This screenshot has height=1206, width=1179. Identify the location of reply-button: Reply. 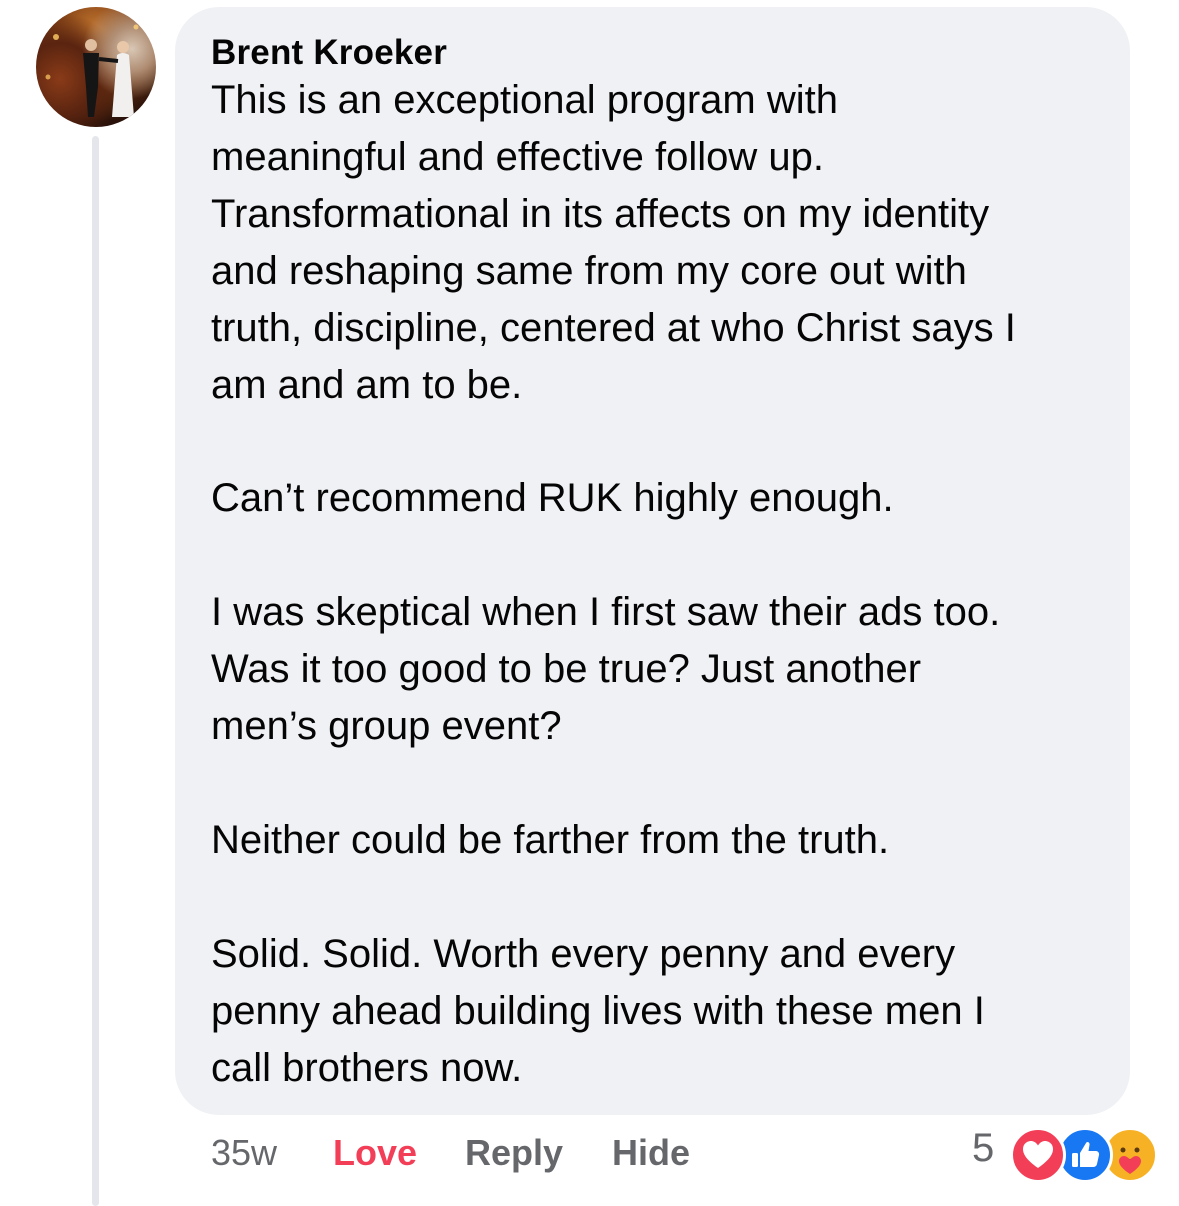
(514, 1153).